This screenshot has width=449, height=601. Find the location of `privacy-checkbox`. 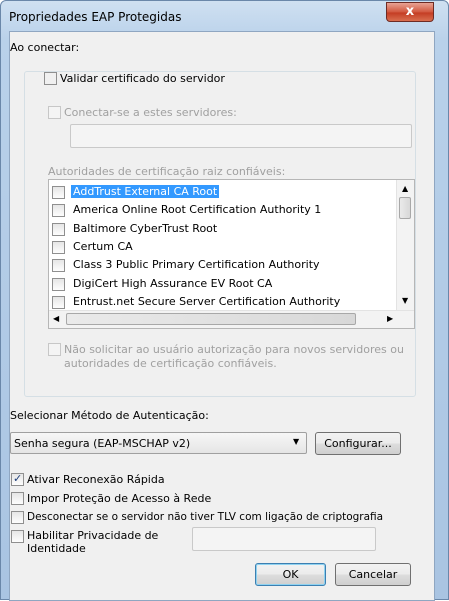

privacy-checkbox is located at coordinates (17, 536).